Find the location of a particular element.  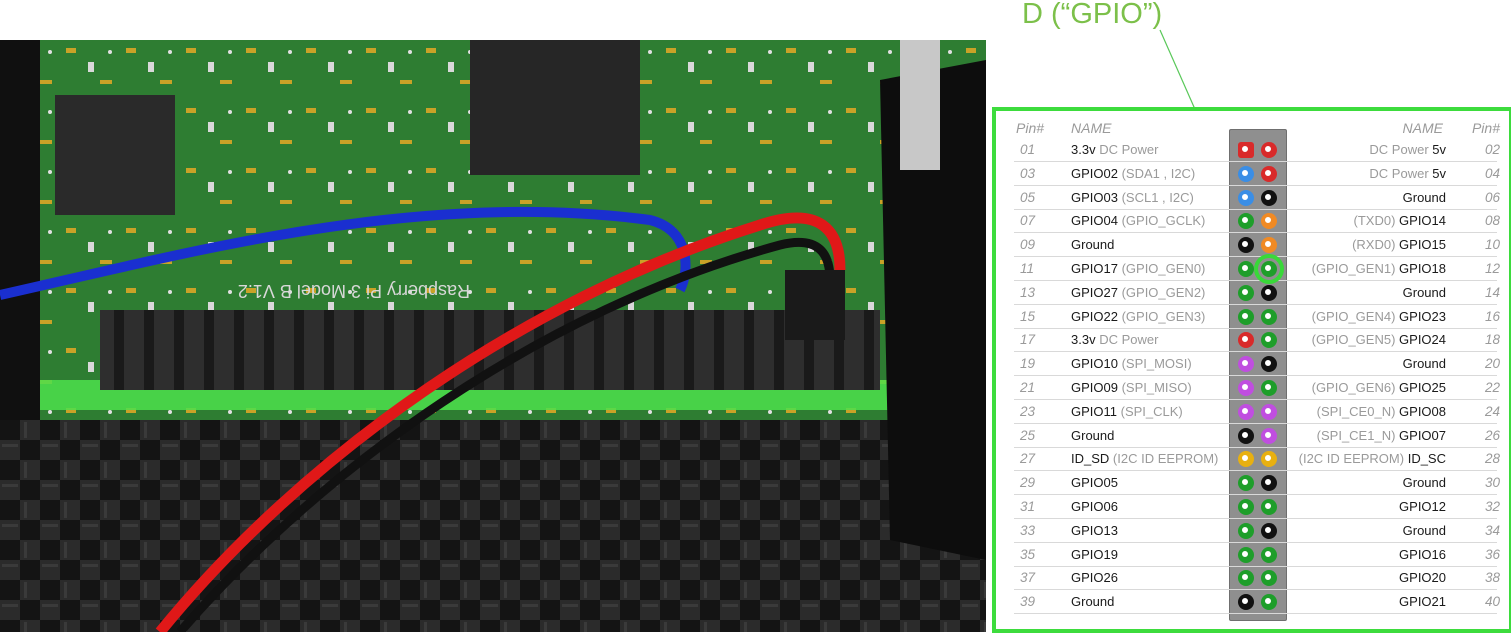

pin-number-right: 24 is located at coordinates (1492, 411).